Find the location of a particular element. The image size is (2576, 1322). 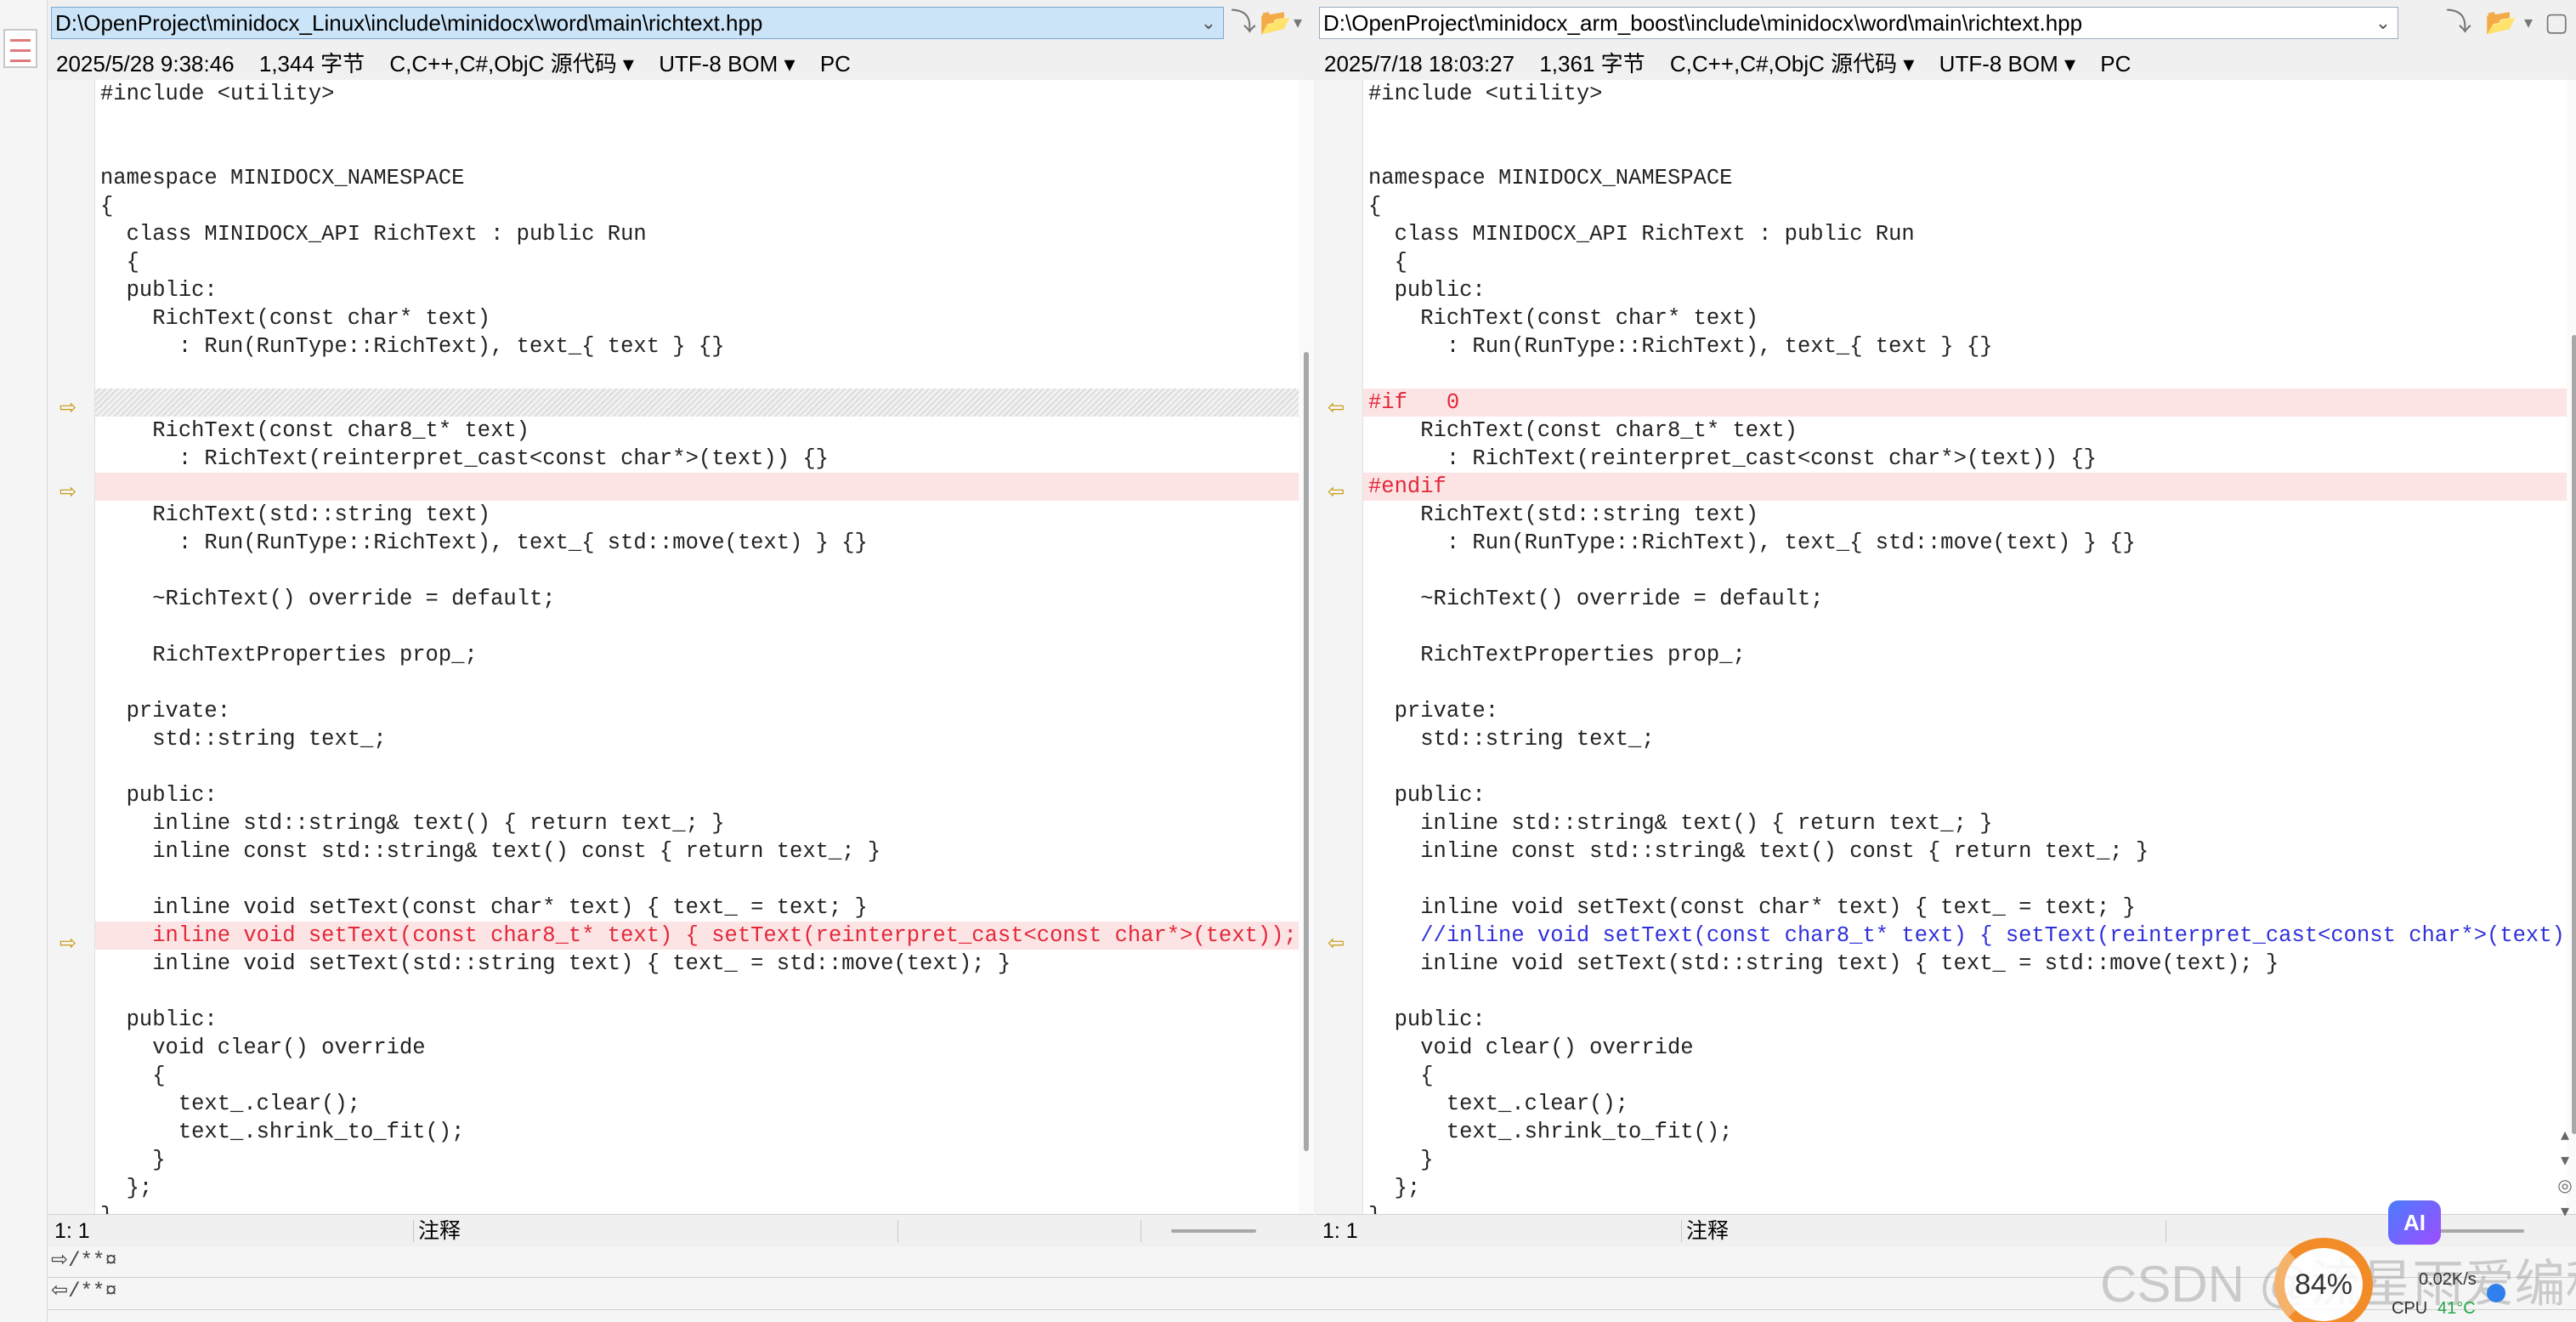

code-line: RichText(const char8_t* text) is located at coordinates (1583, 430).